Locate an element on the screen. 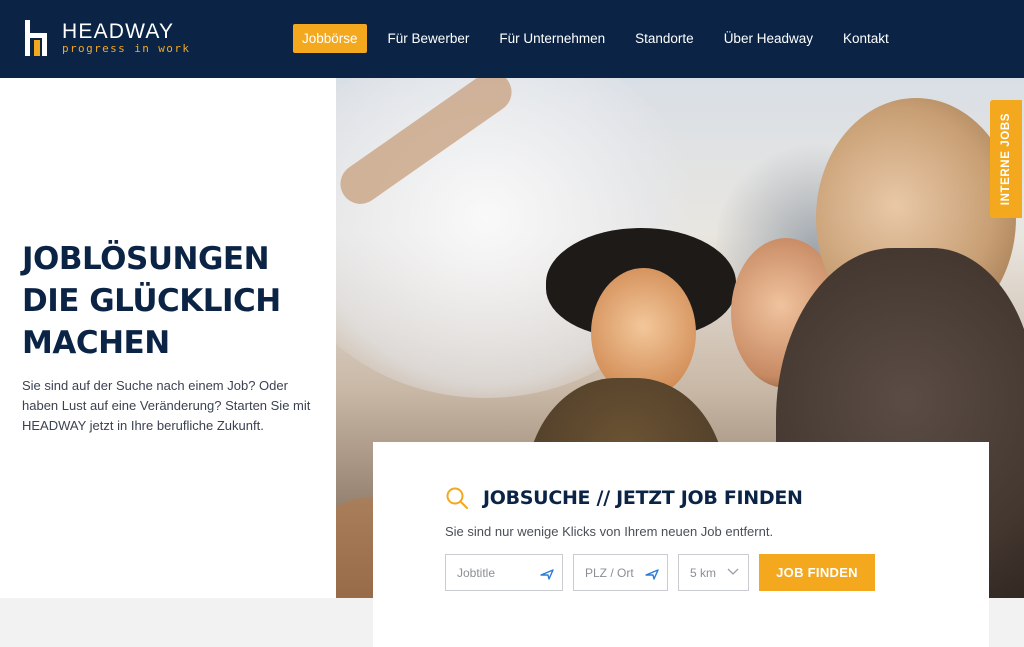  hero-title-line: JOBLÖSUNGEN is located at coordinates (146, 259).